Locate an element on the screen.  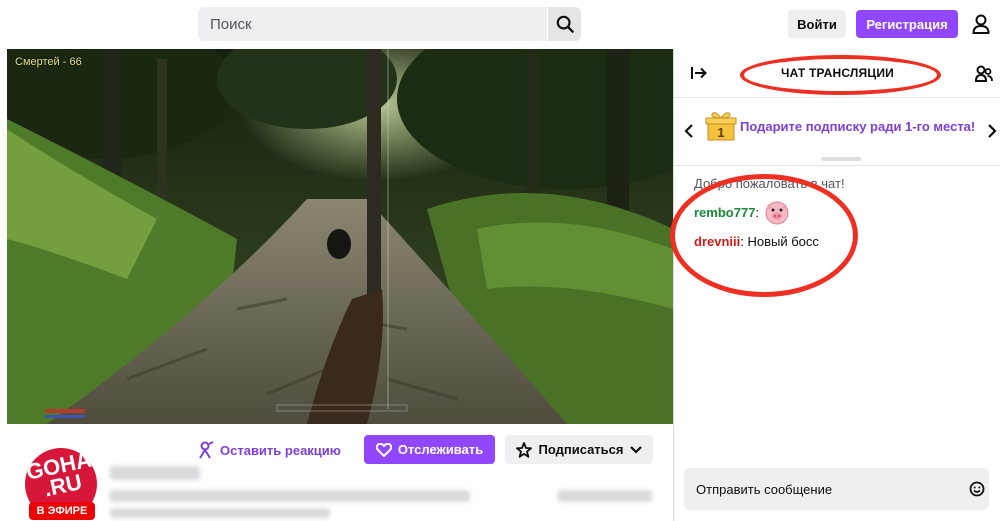
leave-reaction-button: Оставить реакцию is located at coordinates (269, 450).